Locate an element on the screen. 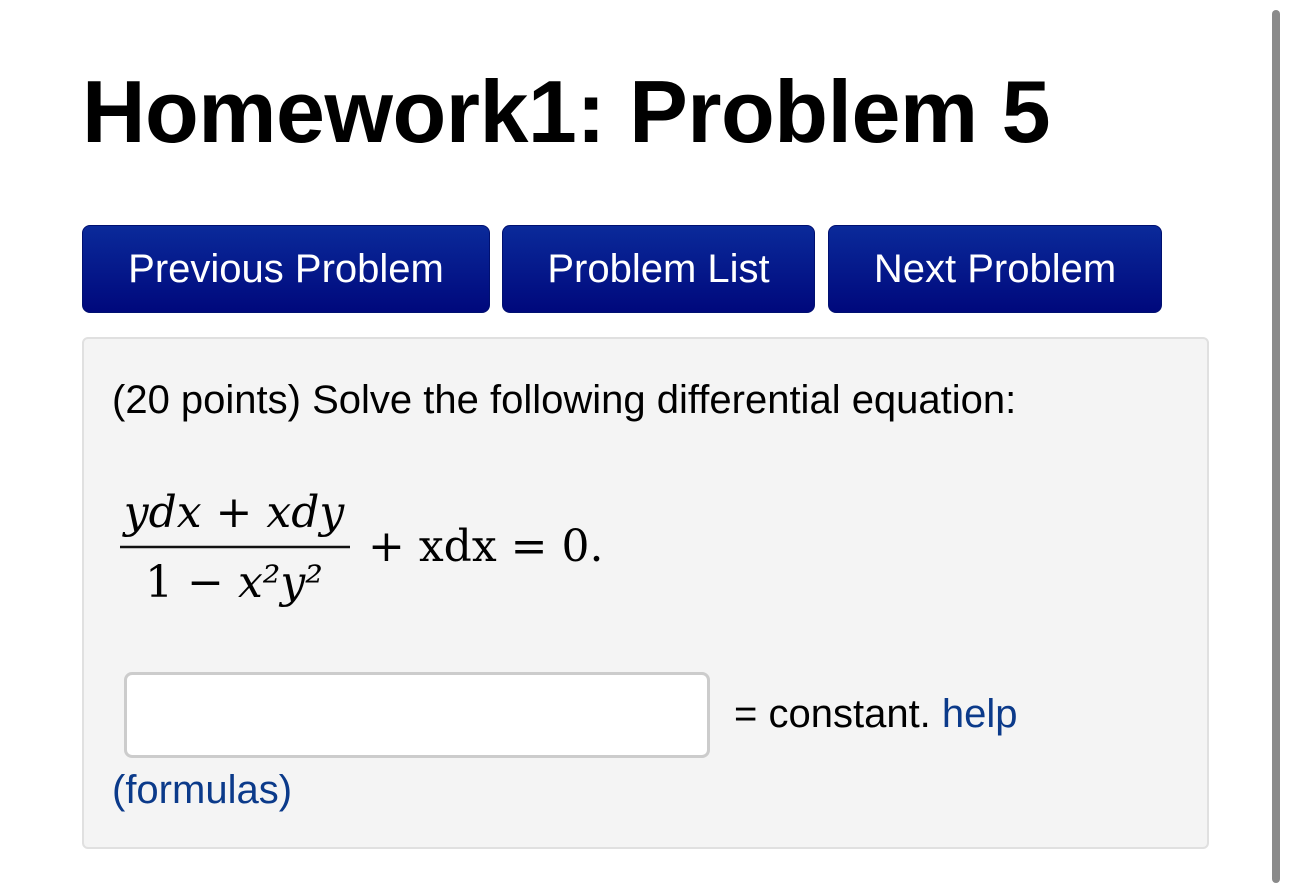 This screenshot has height=883, width=1290. denominator-lead: 1 − is located at coordinates (191, 582).